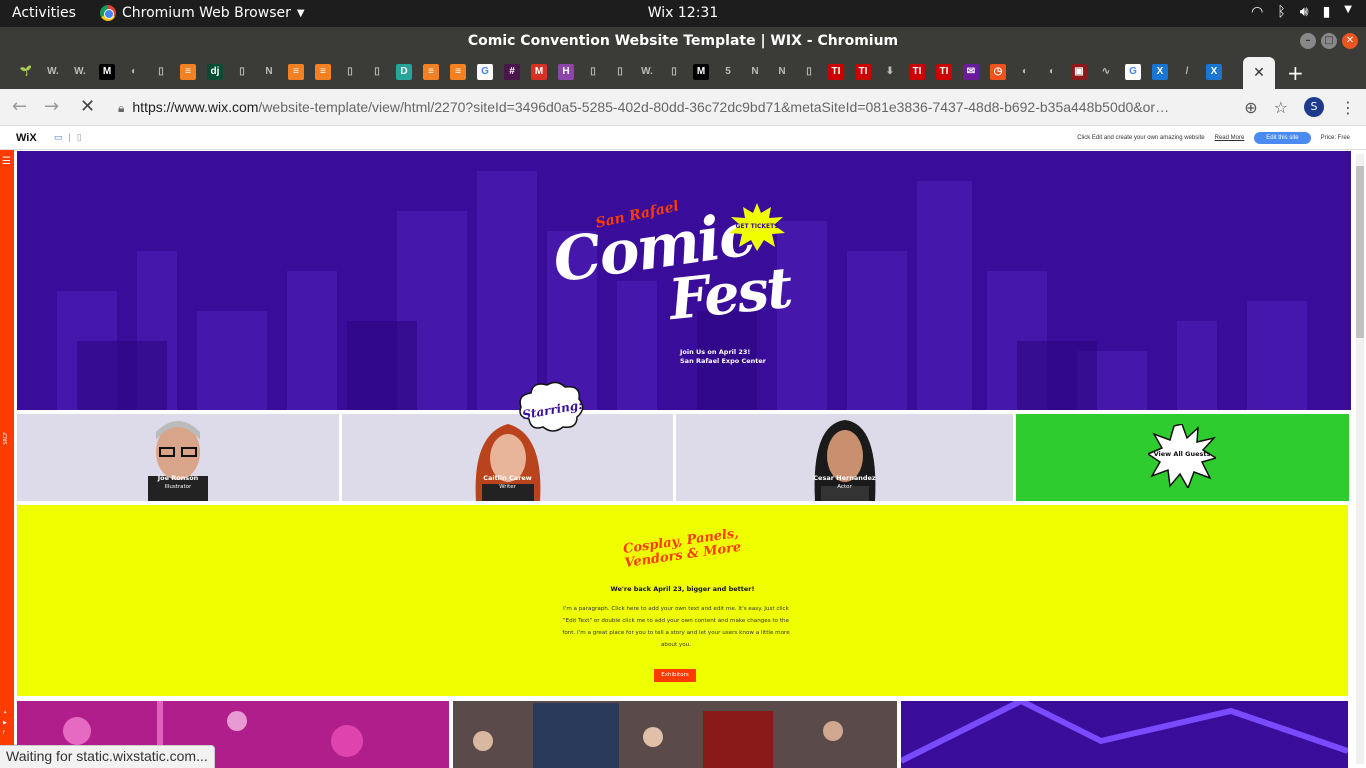 The height and width of the screenshot is (768, 1366). I want to click on new-tab-button: +, so click(1295, 73).